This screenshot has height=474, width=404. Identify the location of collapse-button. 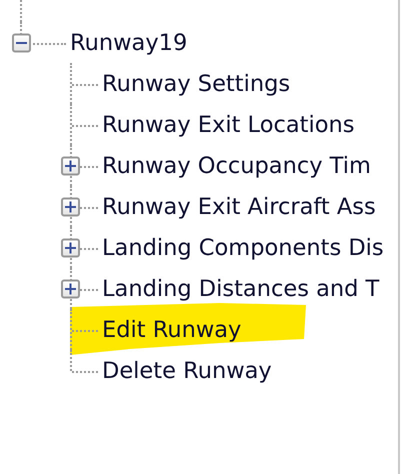
(21, 42).